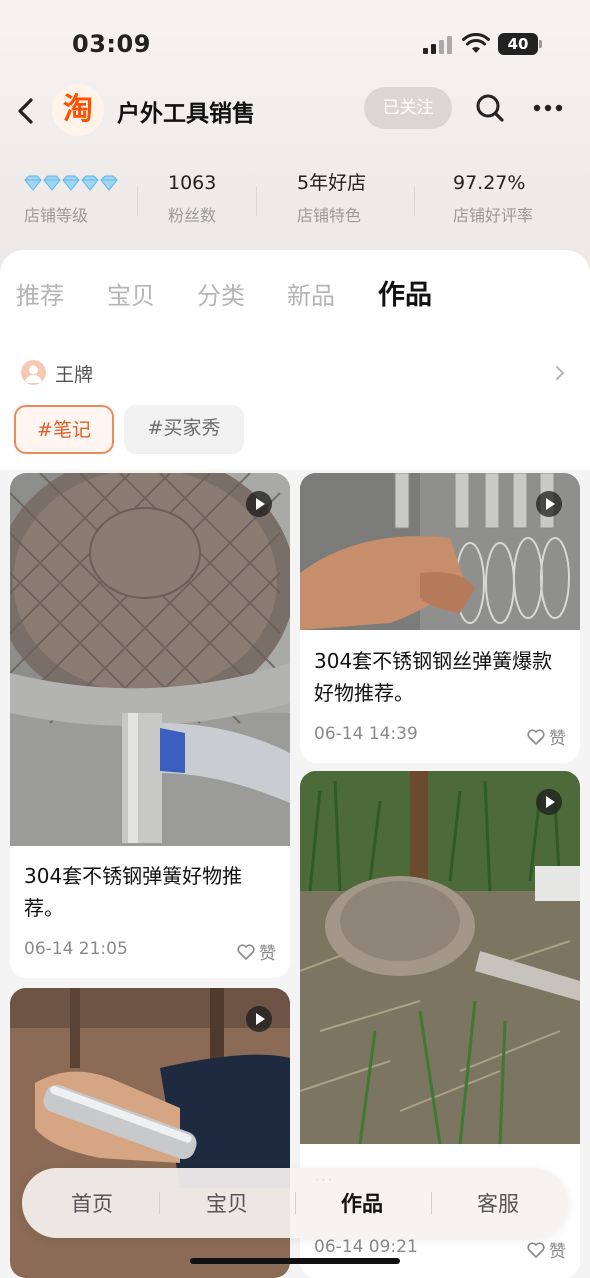 The height and width of the screenshot is (1278, 590). Describe the element at coordinates (520, 44) in the screenshot. I see `battery-indicator: 40` at that location.